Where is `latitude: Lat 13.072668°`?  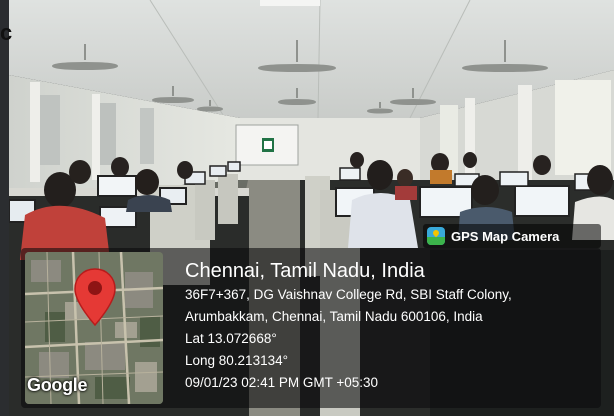
latitude: Lat 13.072668° is located at coordinates (231, 338).